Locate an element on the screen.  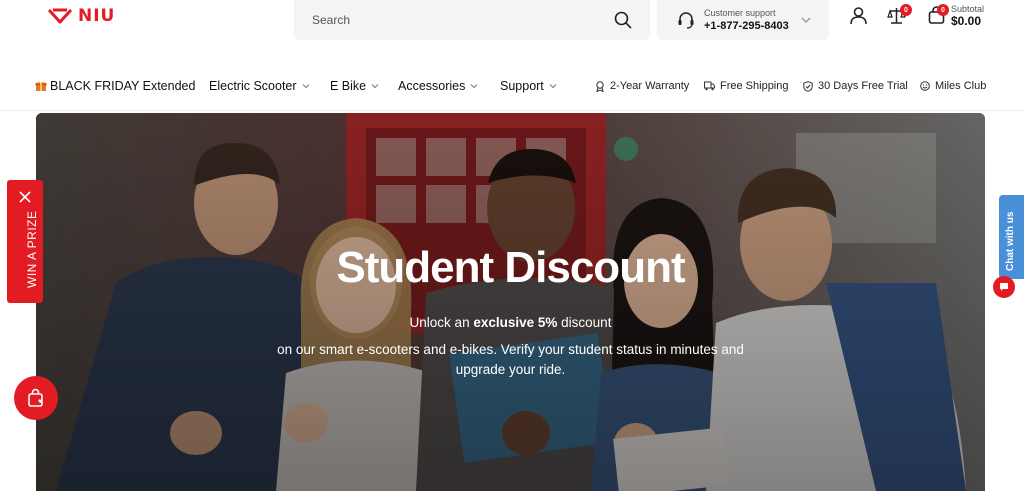
chat-icon is located at coordinates (1004, 287).